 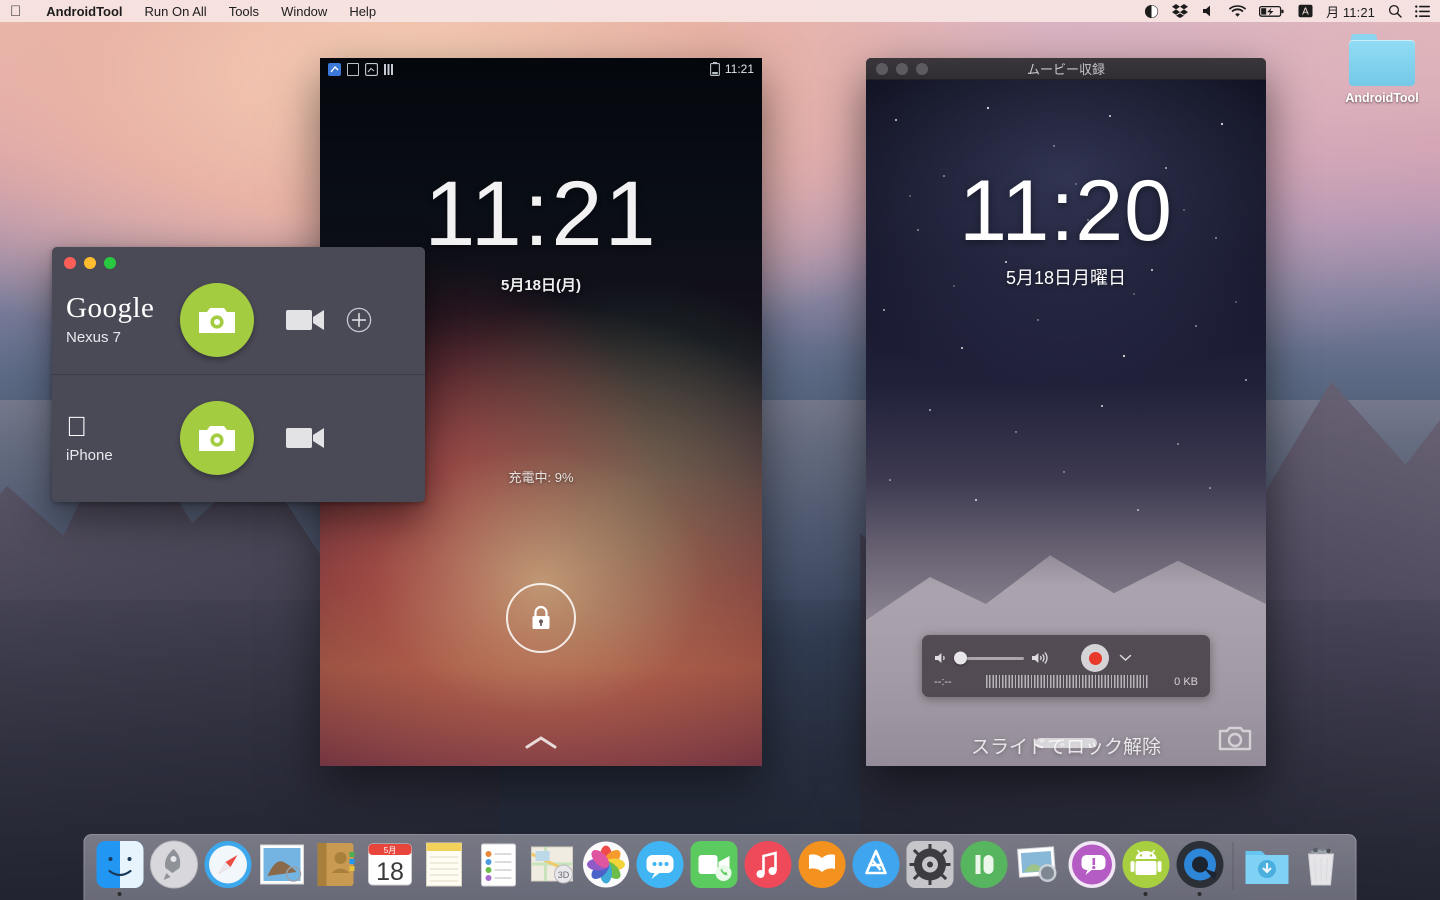 What do you see at coordinates (1180, 11) in the screenshot?
I see `dropbox-icon` at bounding box center [1180, 11].